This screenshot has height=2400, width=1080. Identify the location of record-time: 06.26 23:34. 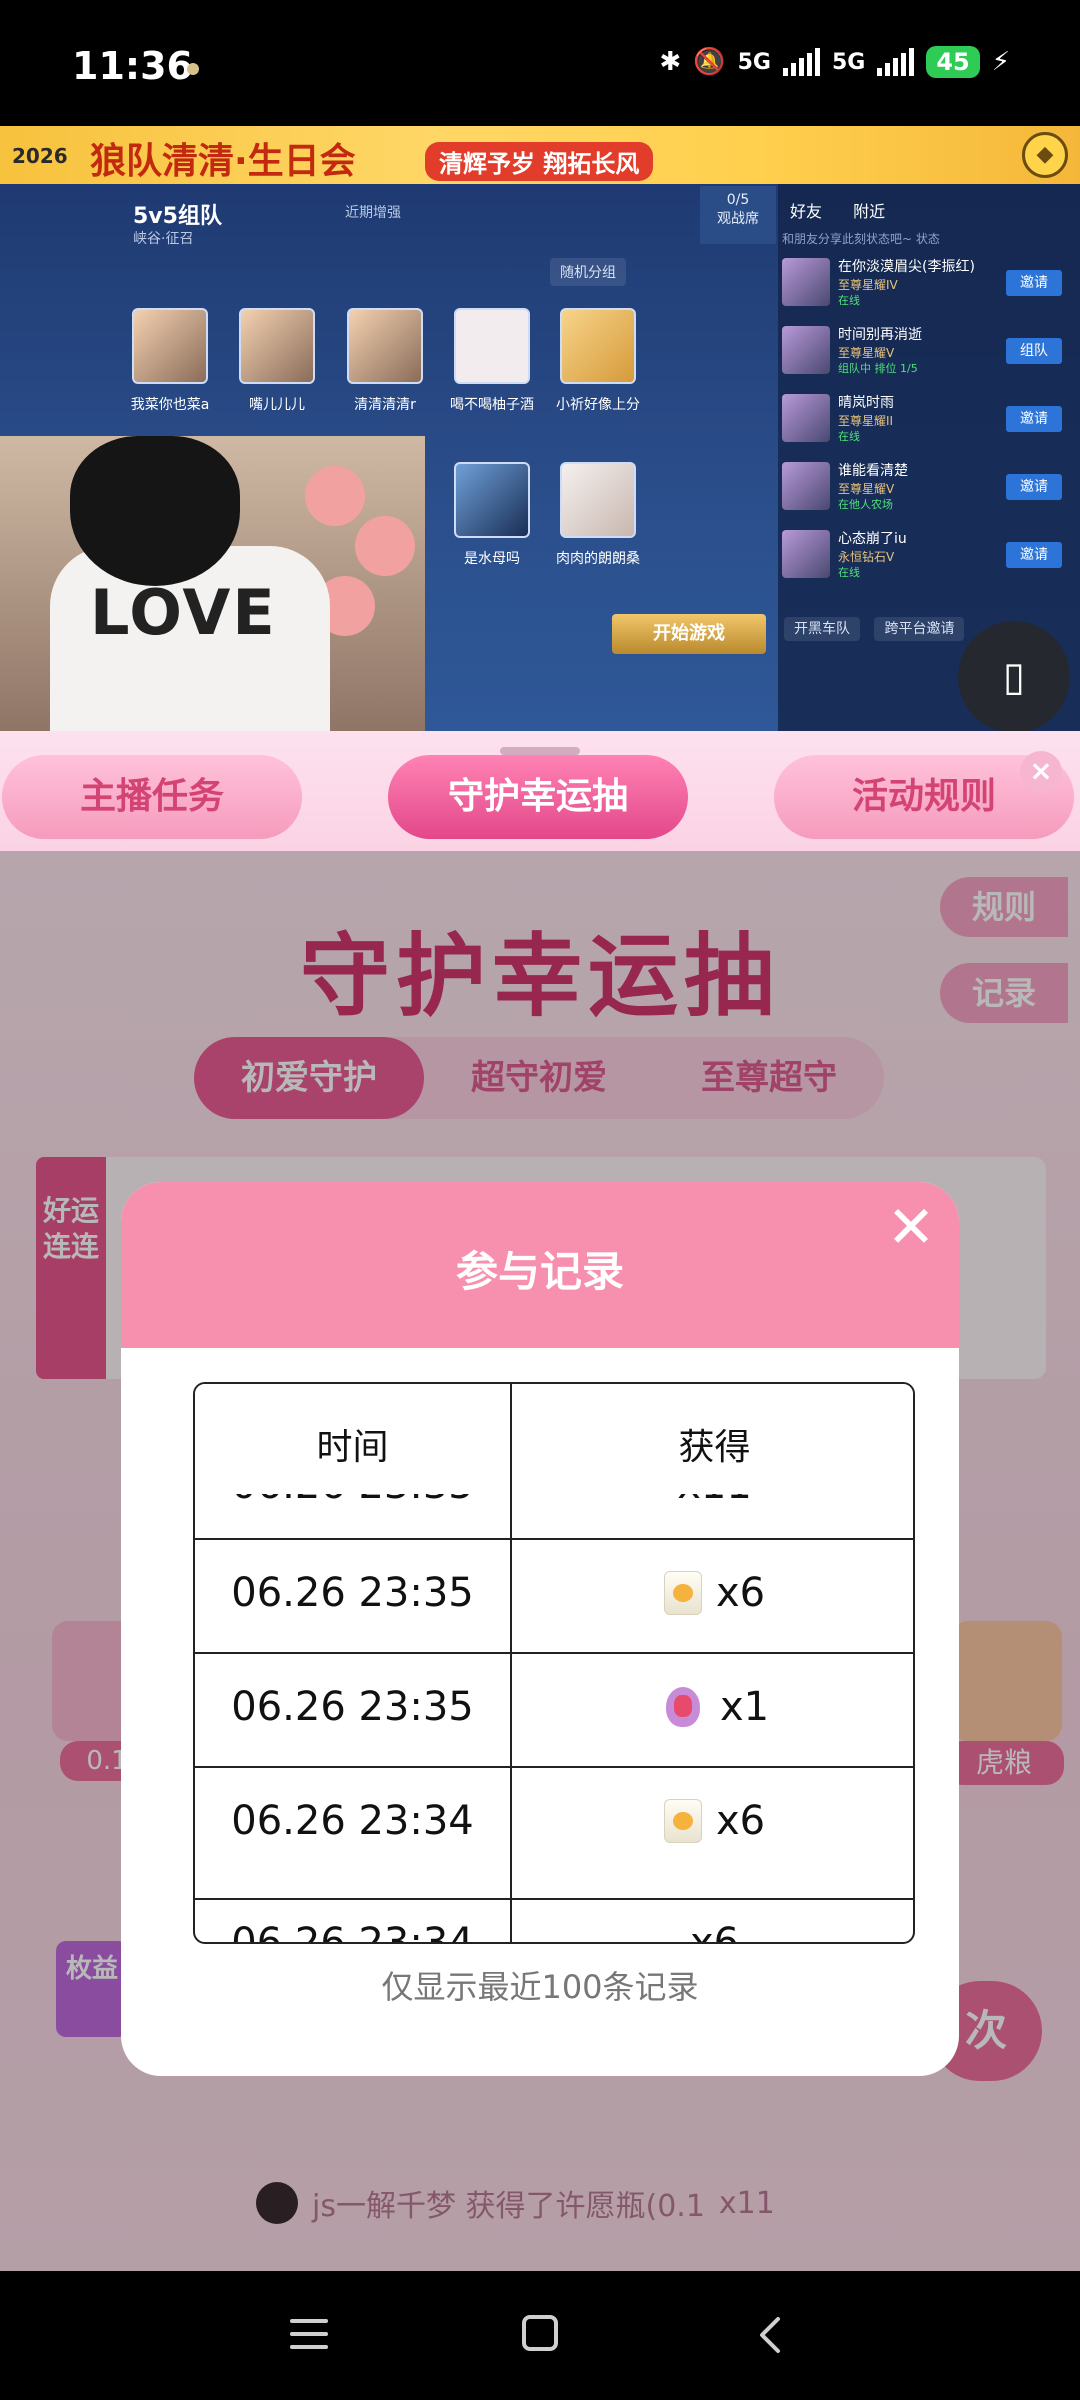
(352, 1821).